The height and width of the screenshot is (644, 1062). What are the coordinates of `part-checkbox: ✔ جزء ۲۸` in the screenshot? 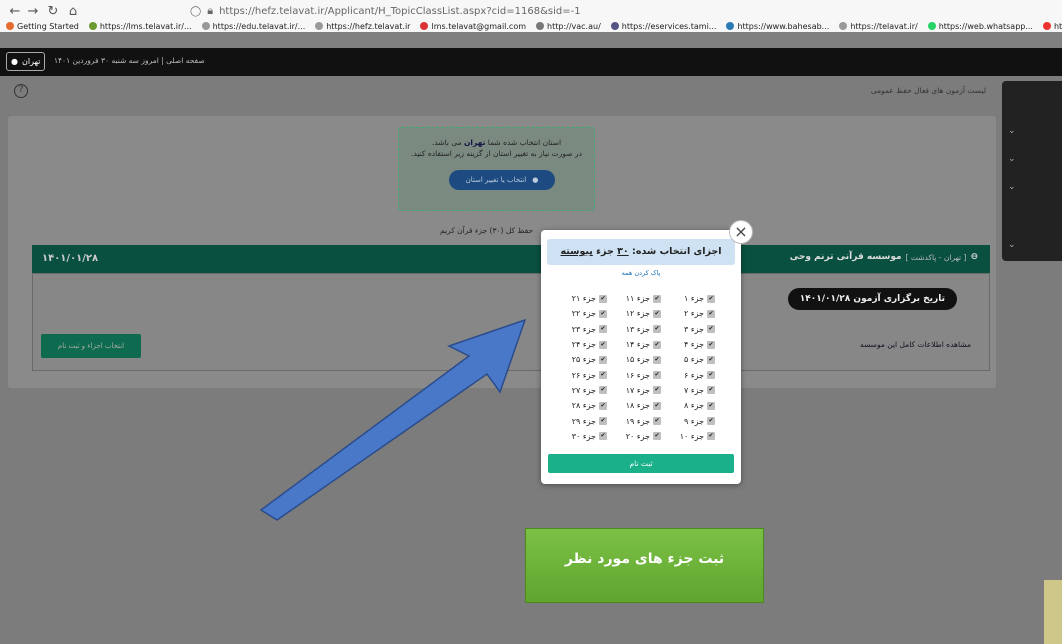 It's located at (586, 405).